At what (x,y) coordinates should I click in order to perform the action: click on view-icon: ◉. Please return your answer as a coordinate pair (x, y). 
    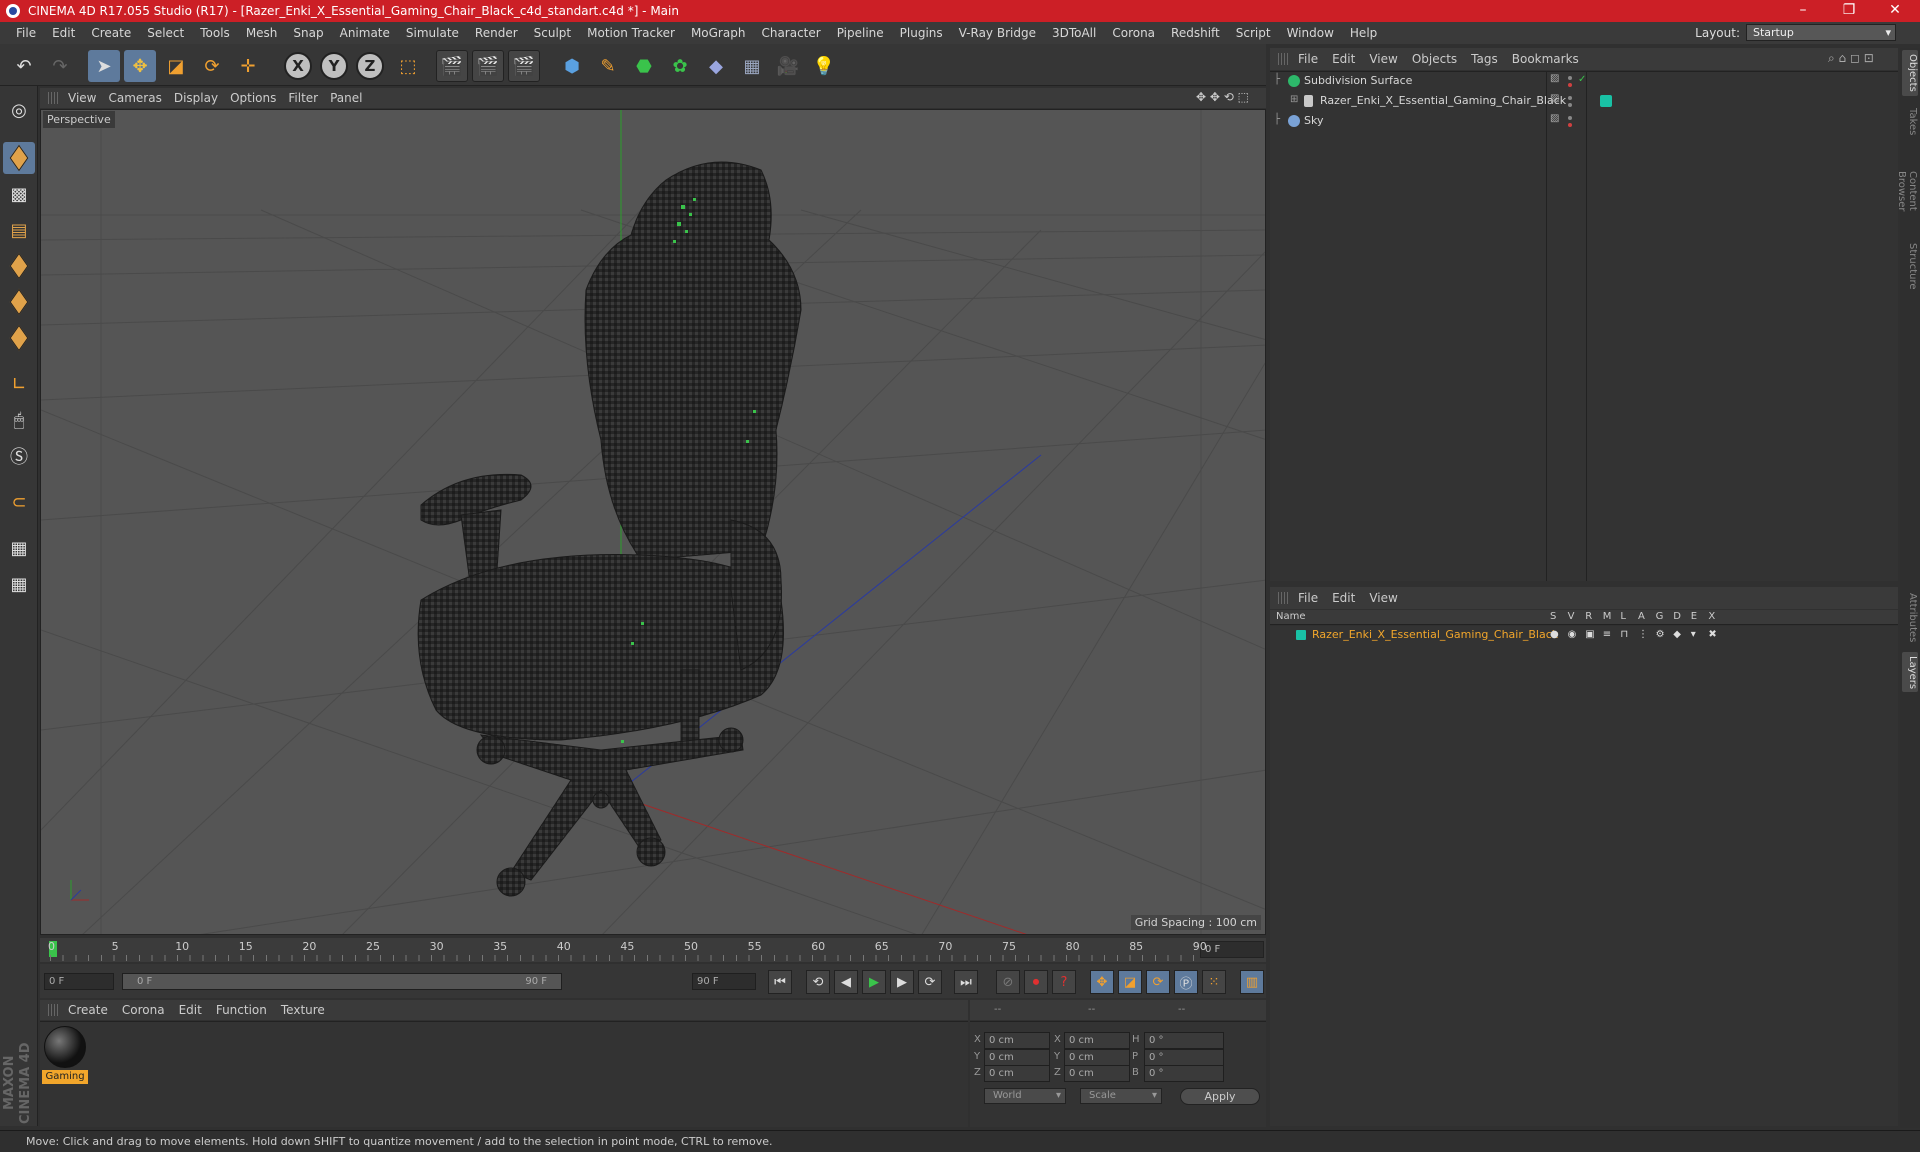
    Looking at the image, I should click on (1572, 634).